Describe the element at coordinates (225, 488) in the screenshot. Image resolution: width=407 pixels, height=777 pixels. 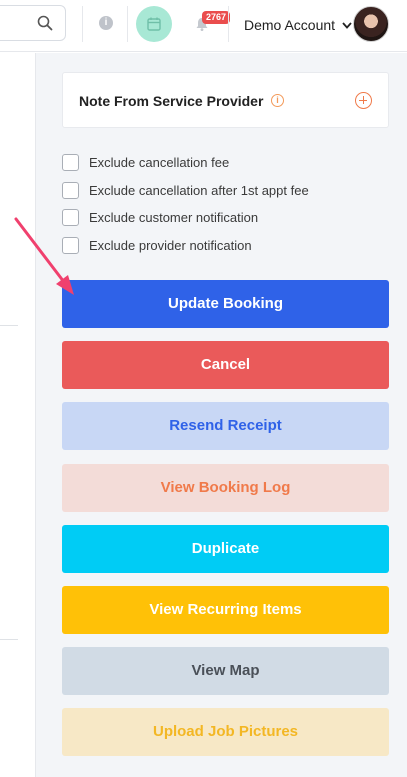
I see `view-booking-log-button: View Booking Log` at that location.